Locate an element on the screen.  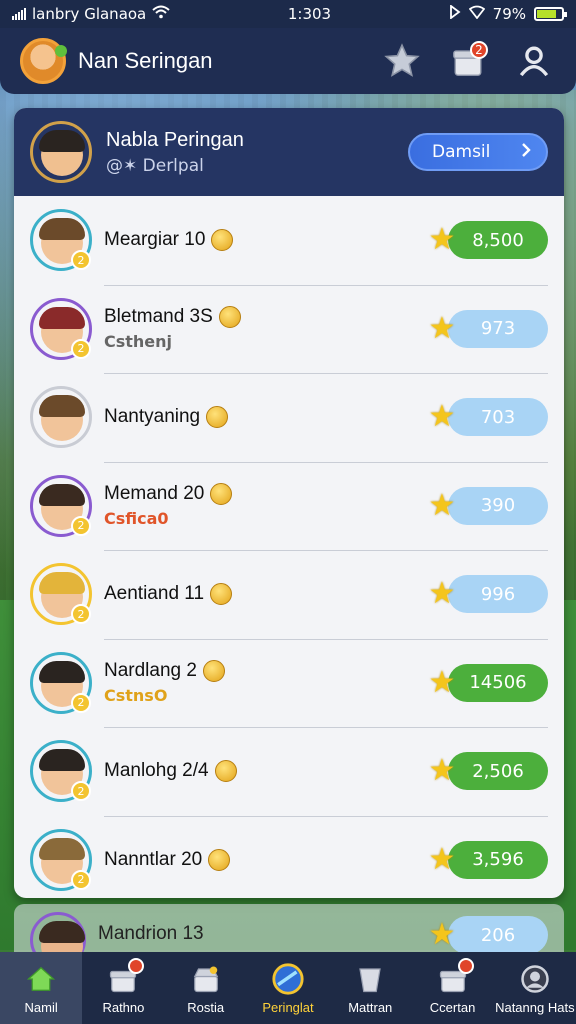
nav-item-1: Rathno is located at coordinates (123, 988).